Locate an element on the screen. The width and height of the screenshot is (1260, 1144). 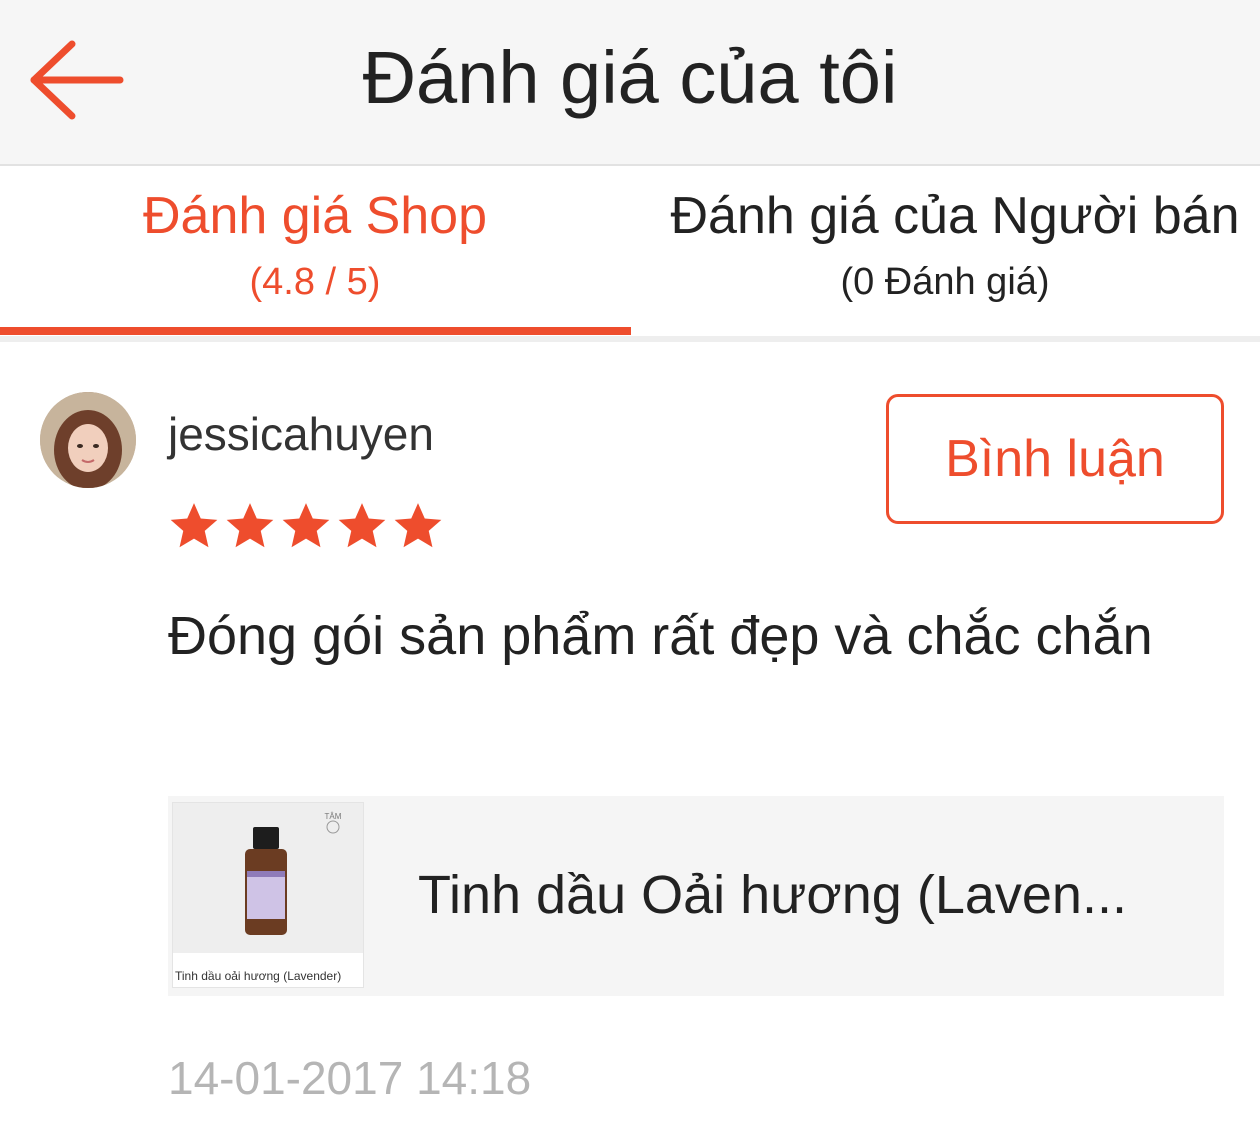
product-thumbnail: TÂM Tinh dầu oải hương (Lavender) is located at coordinates (268, 895).